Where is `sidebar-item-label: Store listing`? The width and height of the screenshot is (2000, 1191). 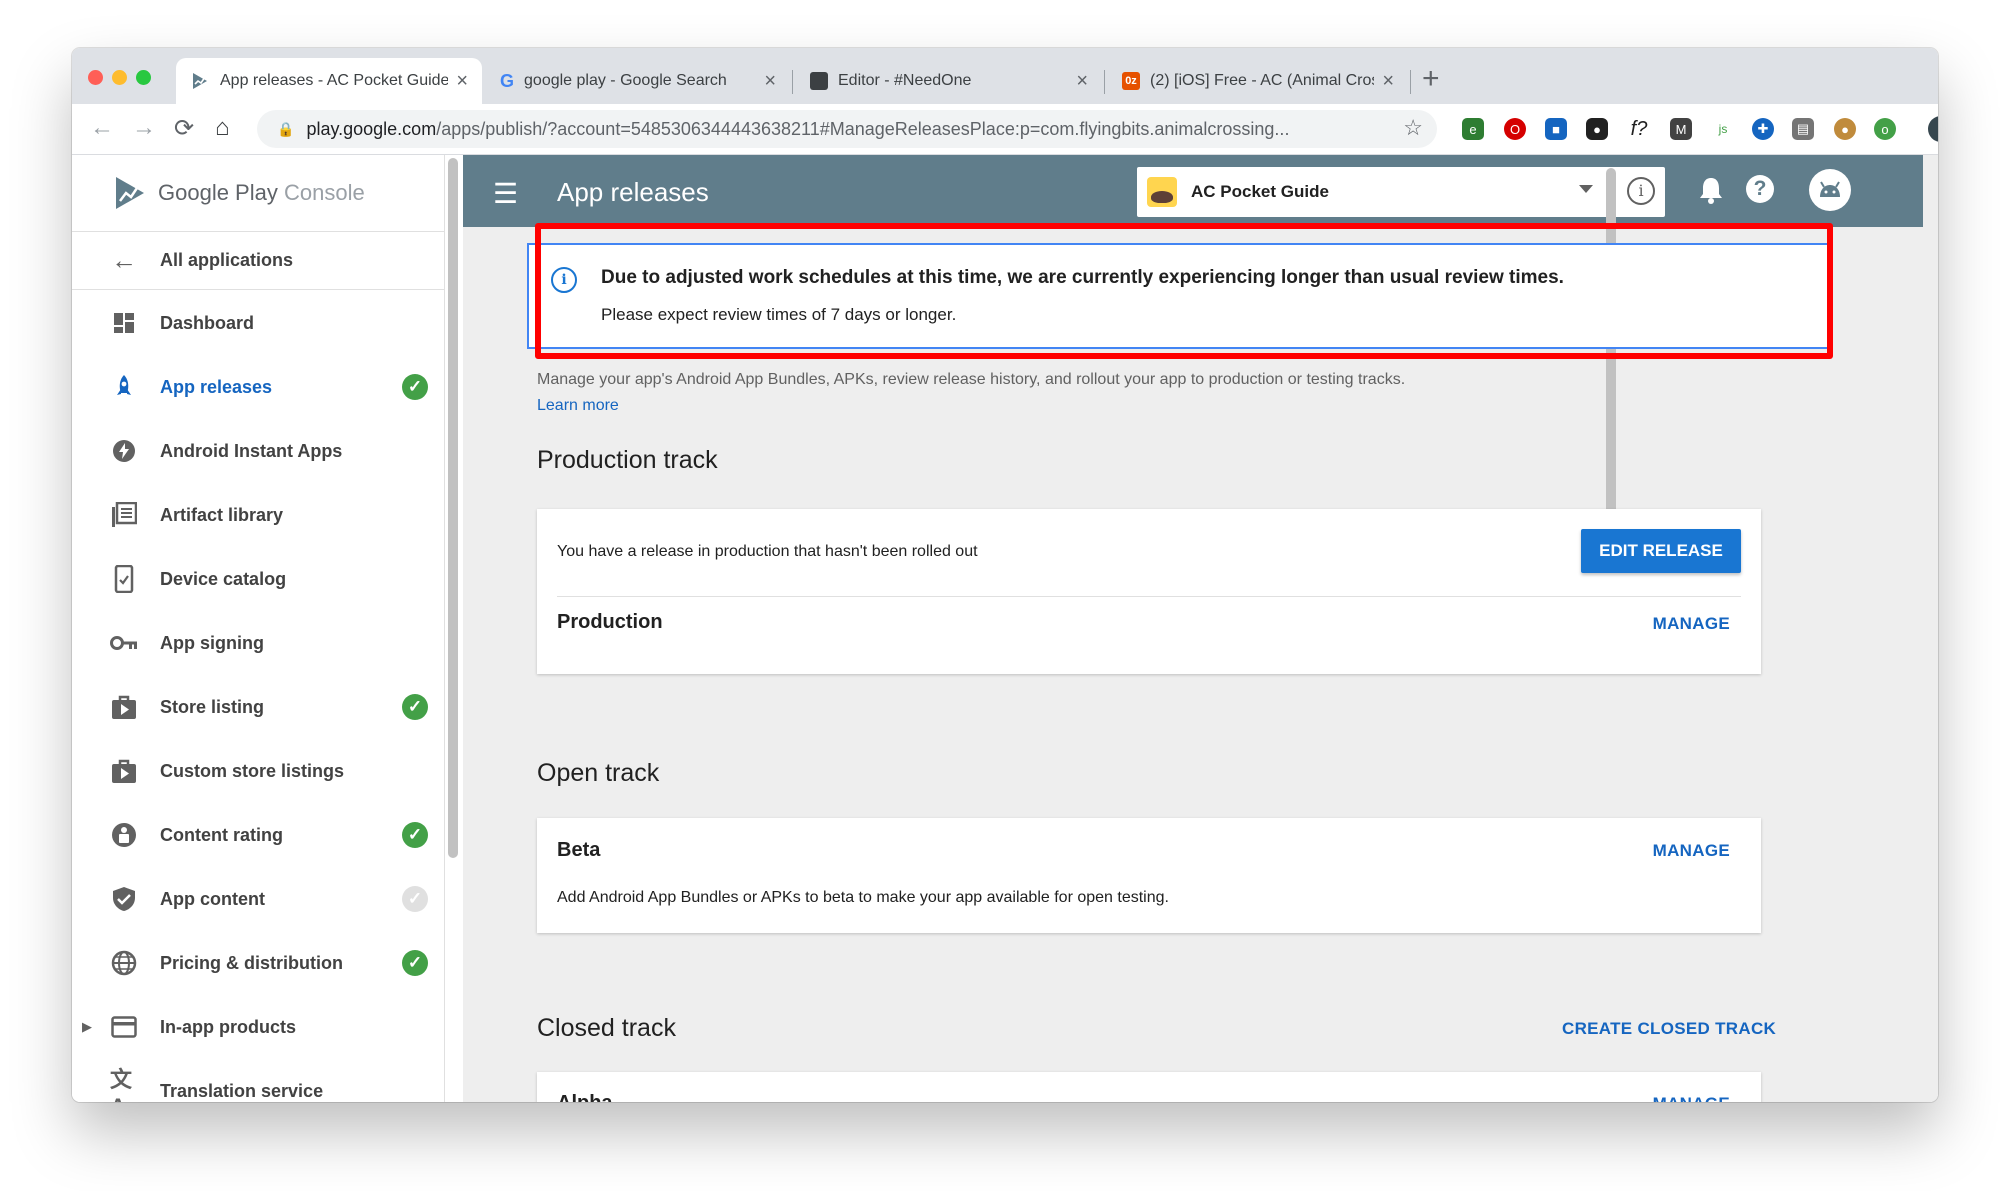 sidebar-item-label: Store listing is located at coordinates (212, 706).